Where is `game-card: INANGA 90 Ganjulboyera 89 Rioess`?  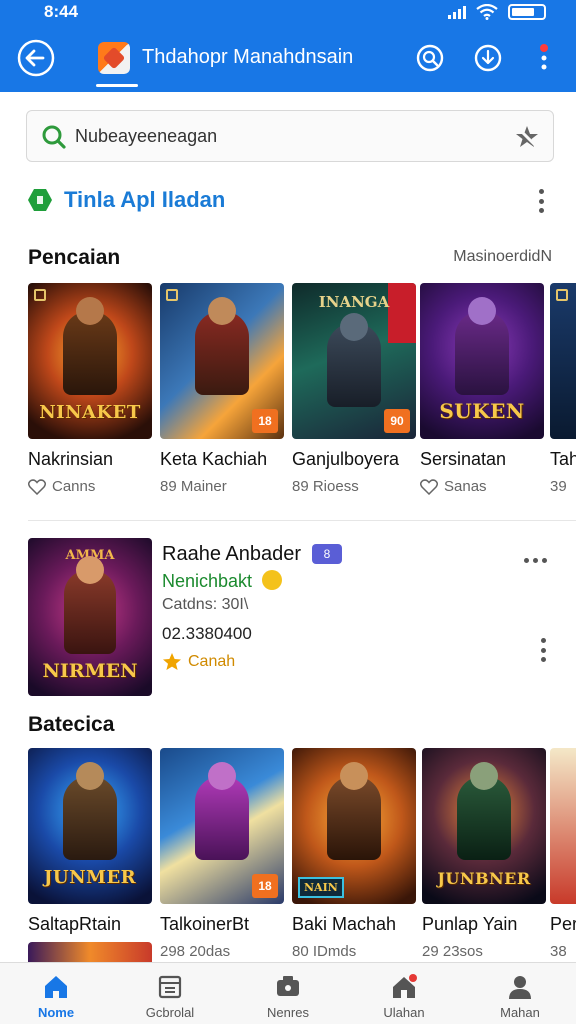
game-card: INANGA 90 Ganjulboyera 89 Rioess is located at coordinates (354, 389).